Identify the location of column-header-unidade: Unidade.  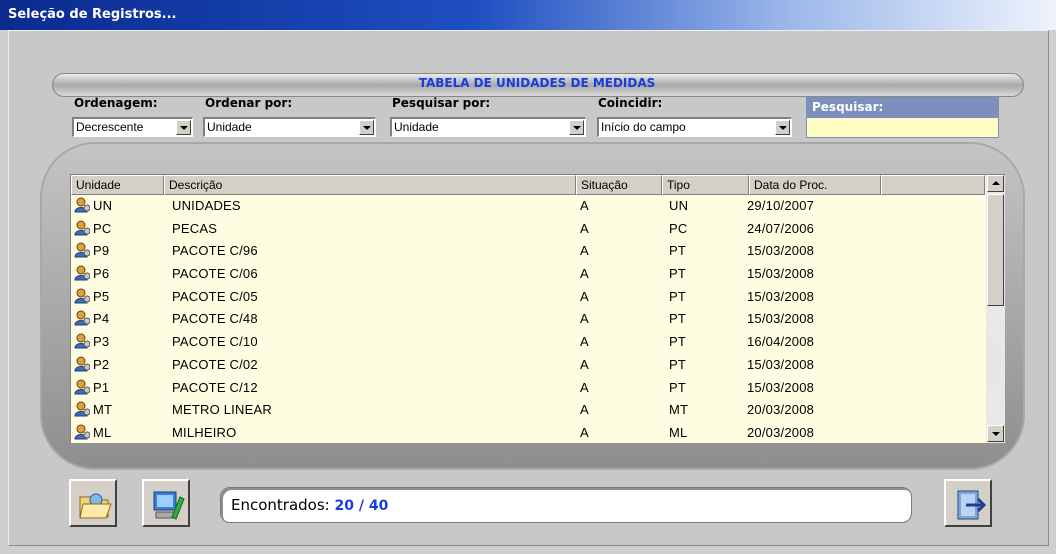
(117, 185).